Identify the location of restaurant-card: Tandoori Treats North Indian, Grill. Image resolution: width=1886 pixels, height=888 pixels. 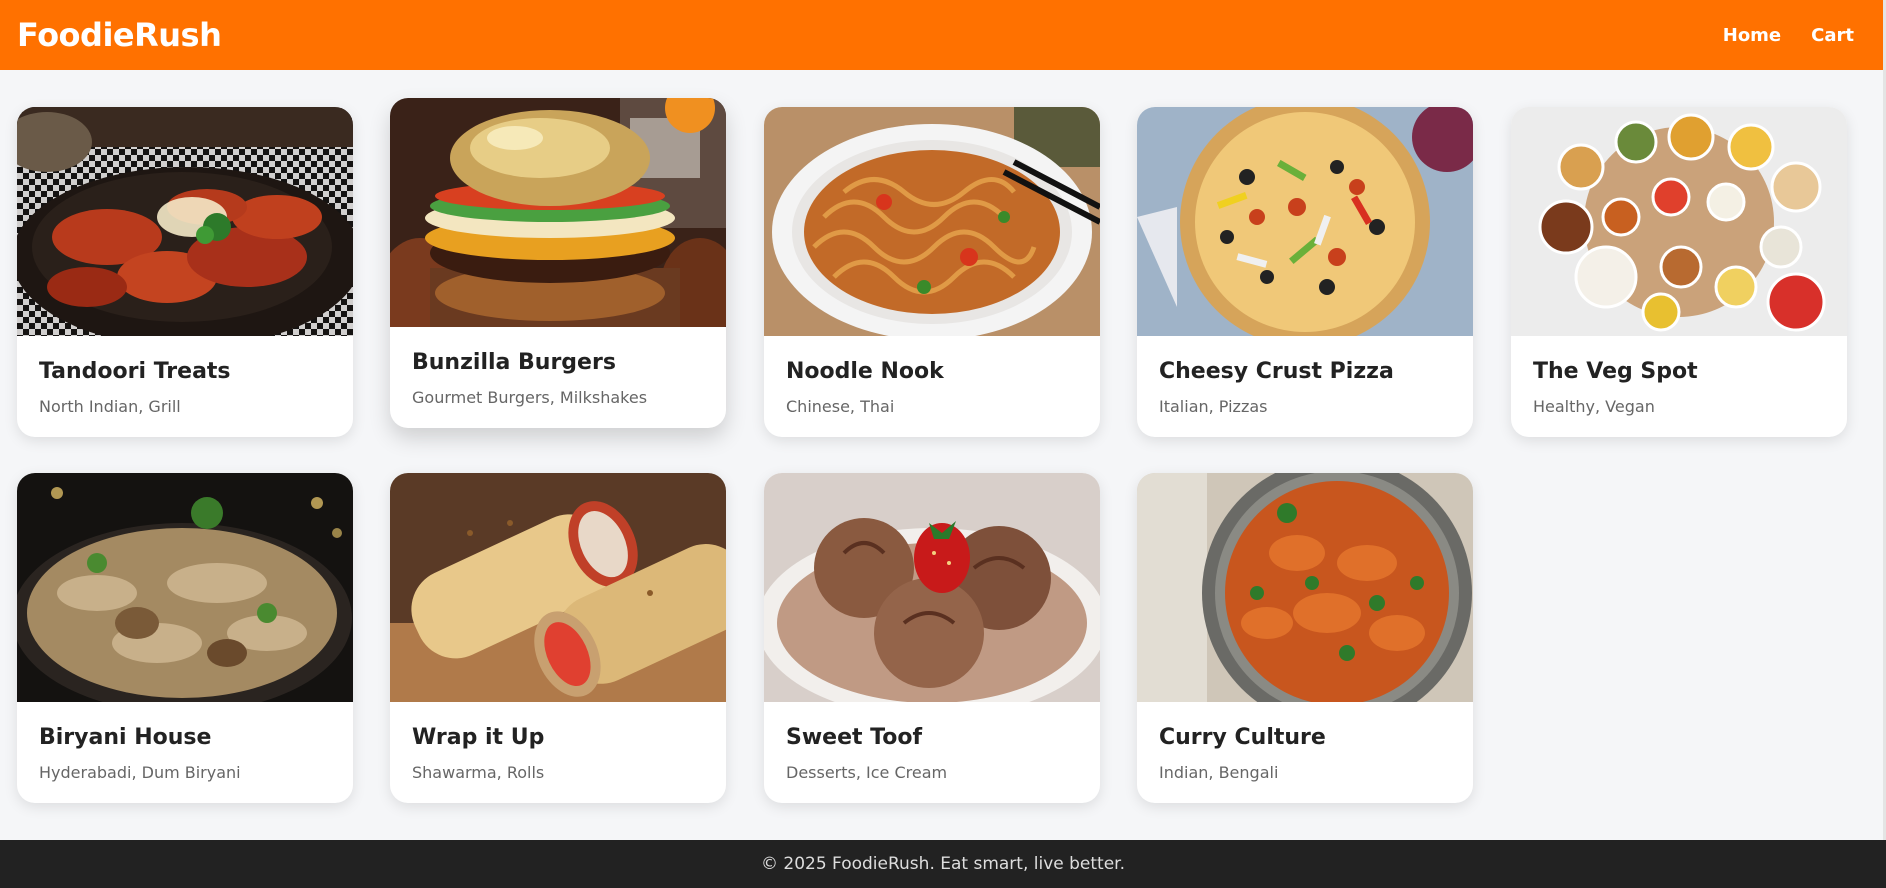
(185, 272).